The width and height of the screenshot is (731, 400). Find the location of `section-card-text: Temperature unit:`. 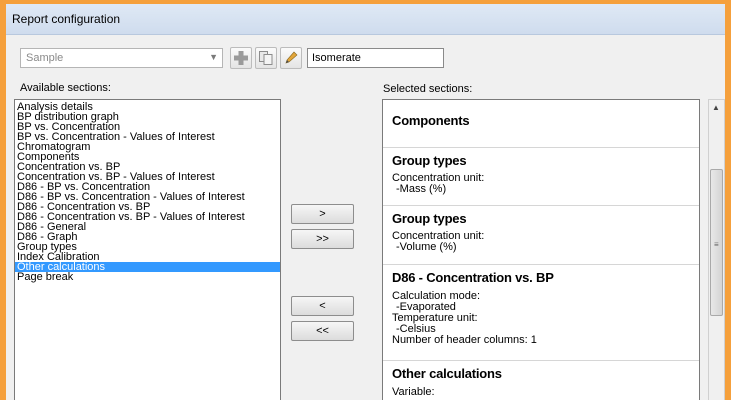

section-card-text: Temperature unit: is located at coordinates (435, 318).